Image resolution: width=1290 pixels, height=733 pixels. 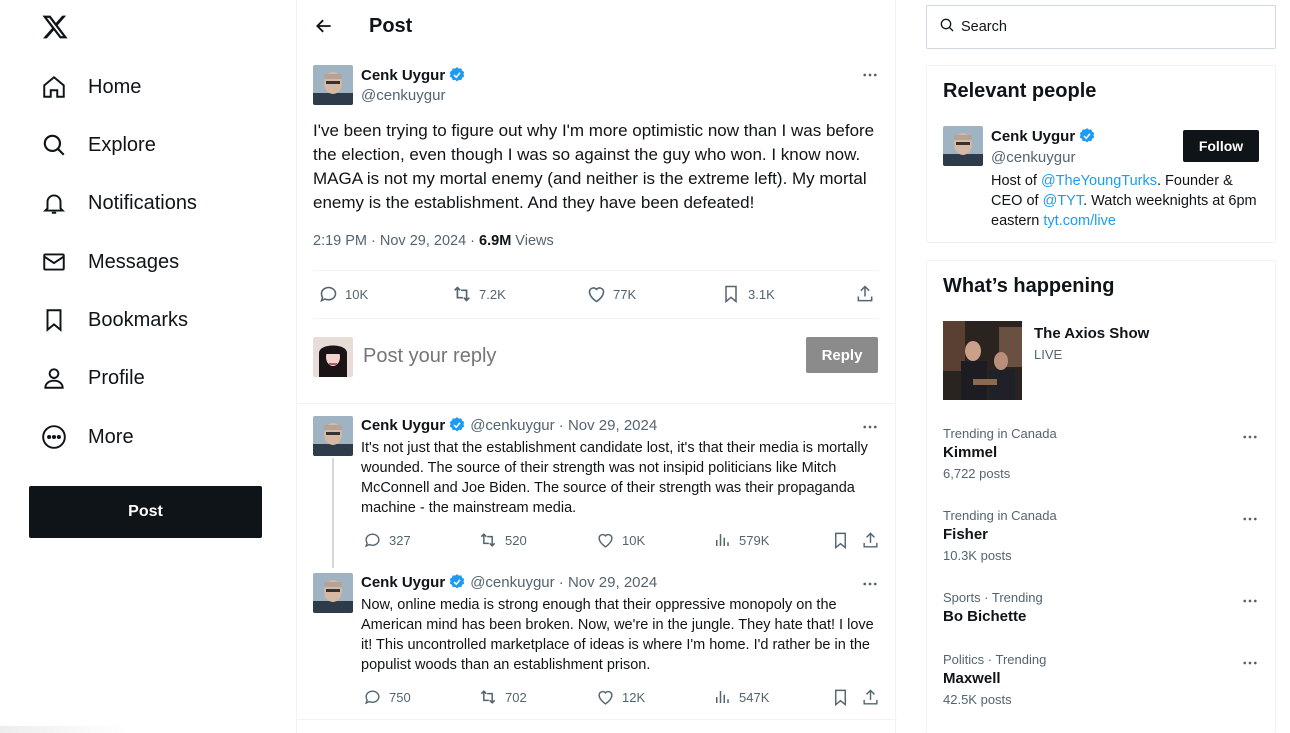 I want to click on page-title: Post, so click(x=391, y=26).